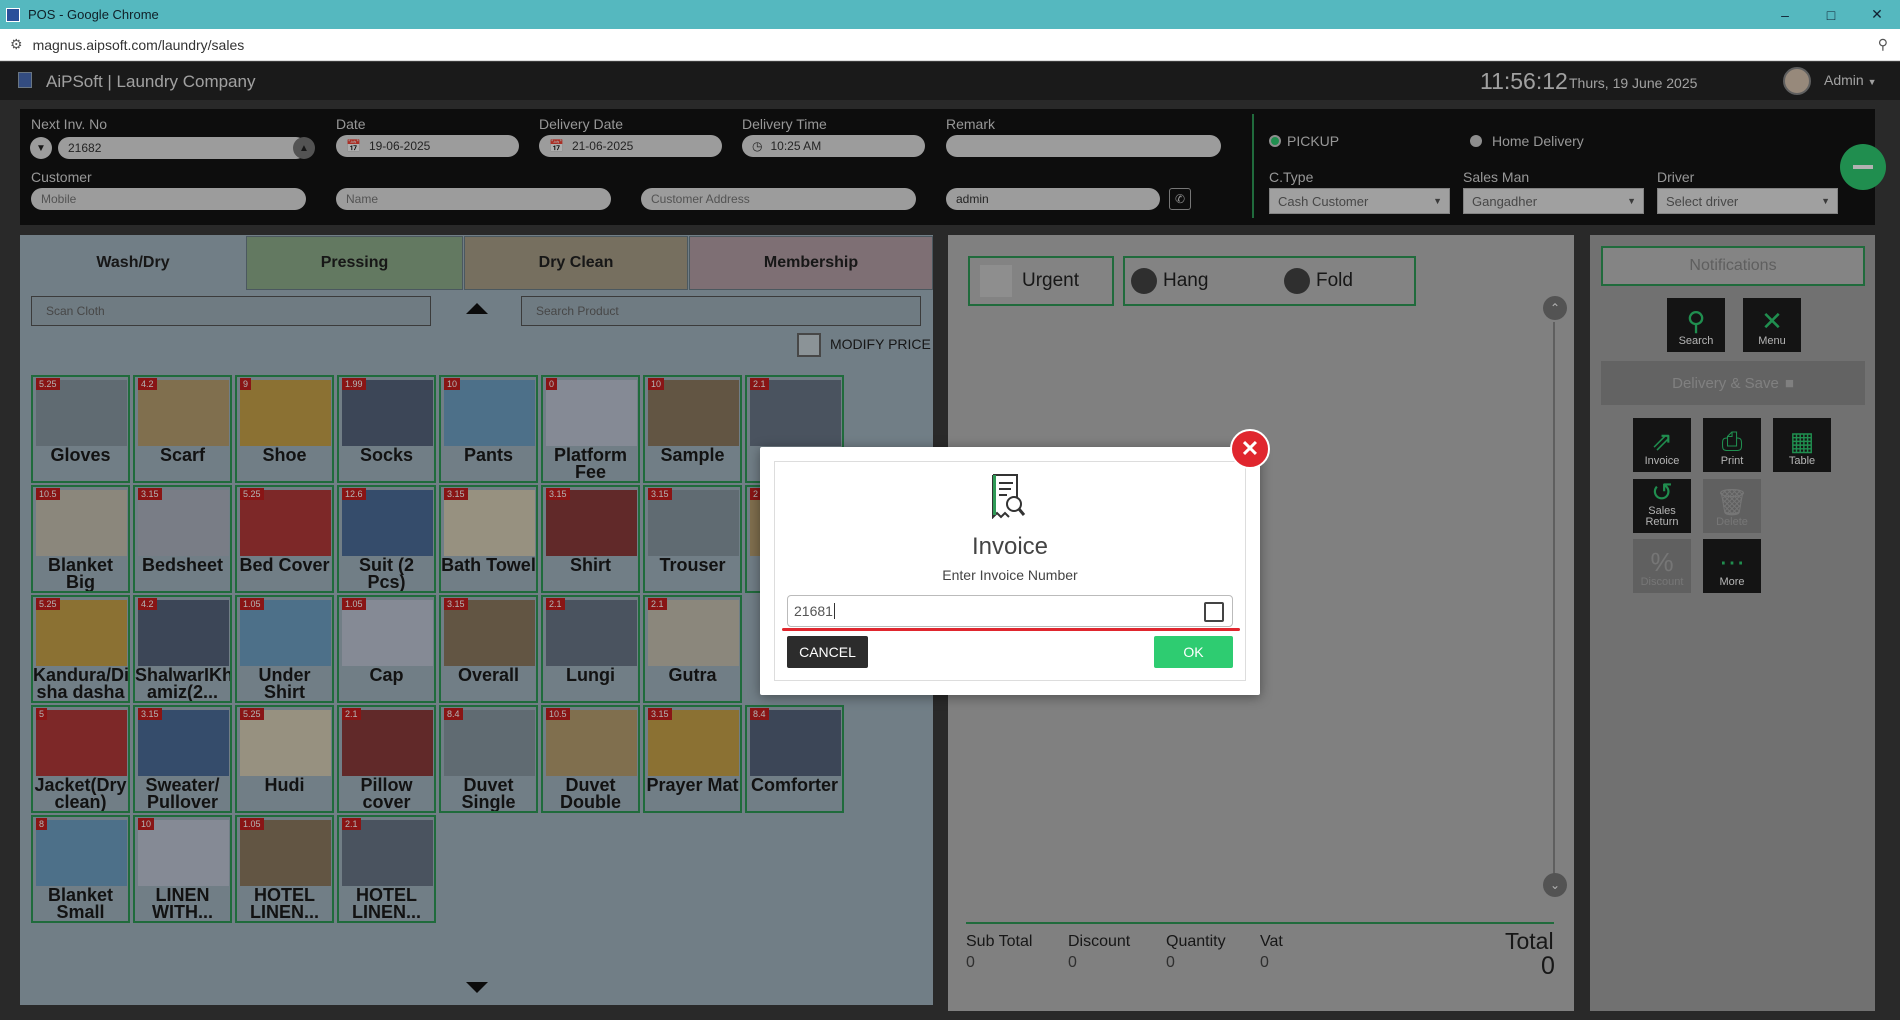  I want to click on ok-button: OK, so click(1193, 652).